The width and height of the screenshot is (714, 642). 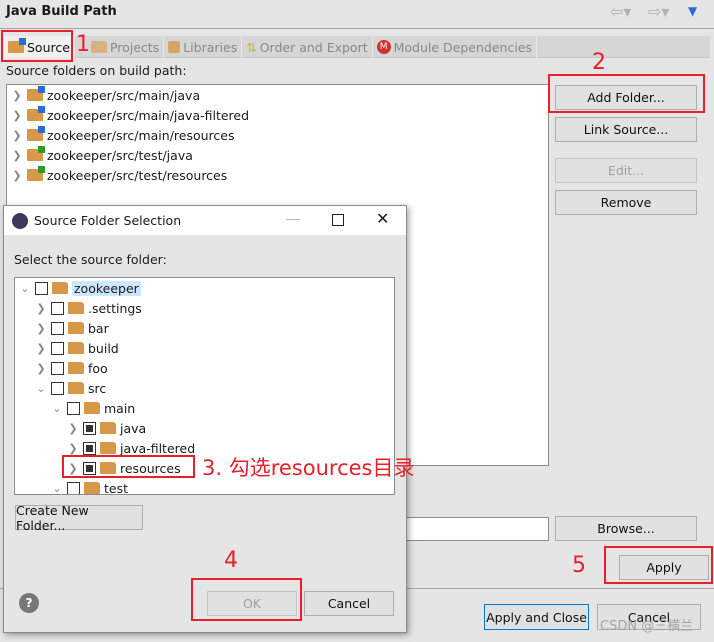 What do you see at coordinates (579, 565) in the screenshot?
I see `annotation-label: 5` at bounding box center [579, 565].